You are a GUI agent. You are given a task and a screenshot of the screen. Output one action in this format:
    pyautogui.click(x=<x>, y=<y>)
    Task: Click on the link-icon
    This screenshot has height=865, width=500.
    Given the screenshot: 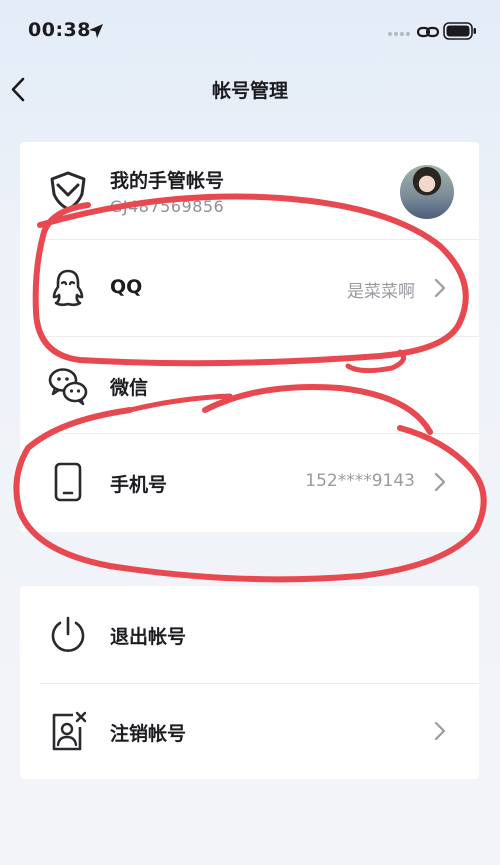 What is the action you would take?
    pyautogui.click(x=428, y=32)
    